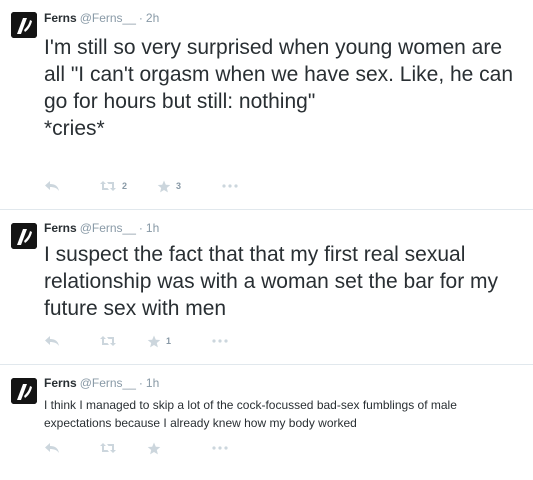  I want to click on tweet-actions: 2 3, so click(174, 186).